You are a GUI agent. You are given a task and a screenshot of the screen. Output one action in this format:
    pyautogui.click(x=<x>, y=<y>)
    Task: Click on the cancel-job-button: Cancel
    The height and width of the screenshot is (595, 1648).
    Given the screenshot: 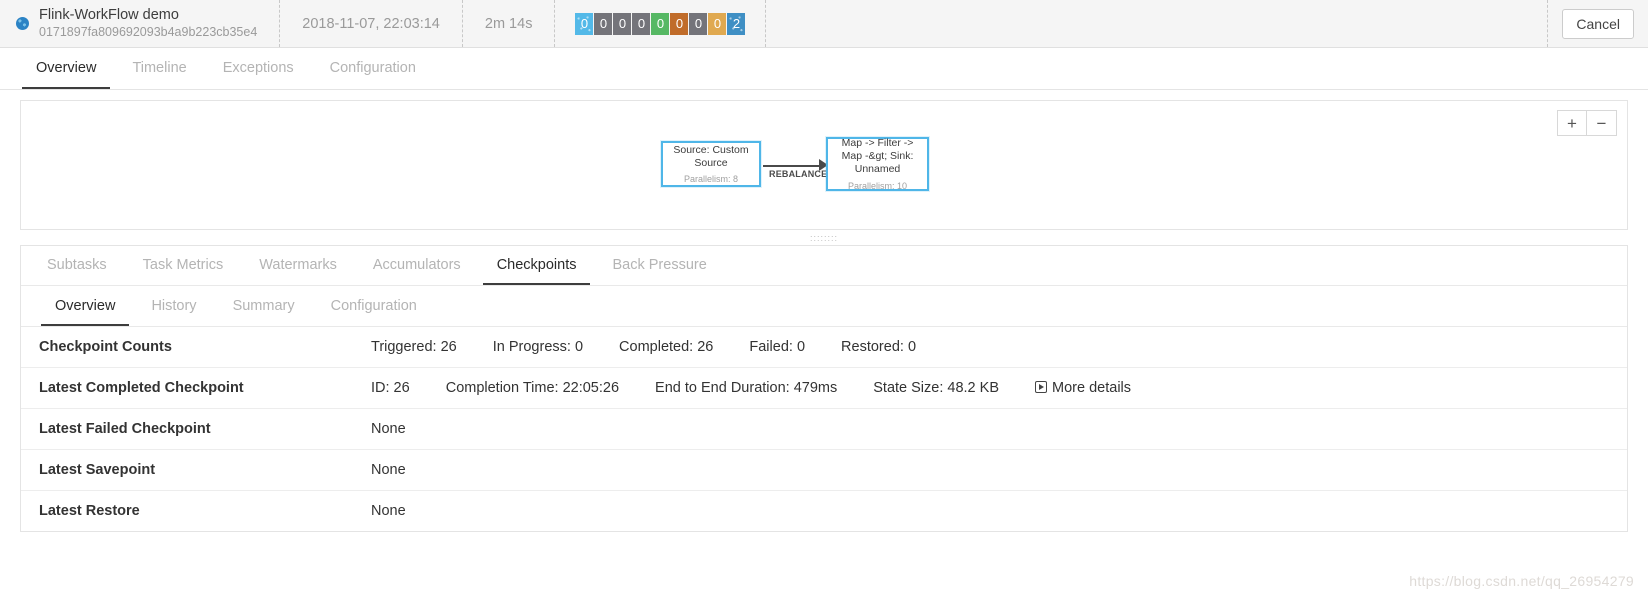 What is the action you would take?
    pyautogui.click(x=1598, y=23)
    